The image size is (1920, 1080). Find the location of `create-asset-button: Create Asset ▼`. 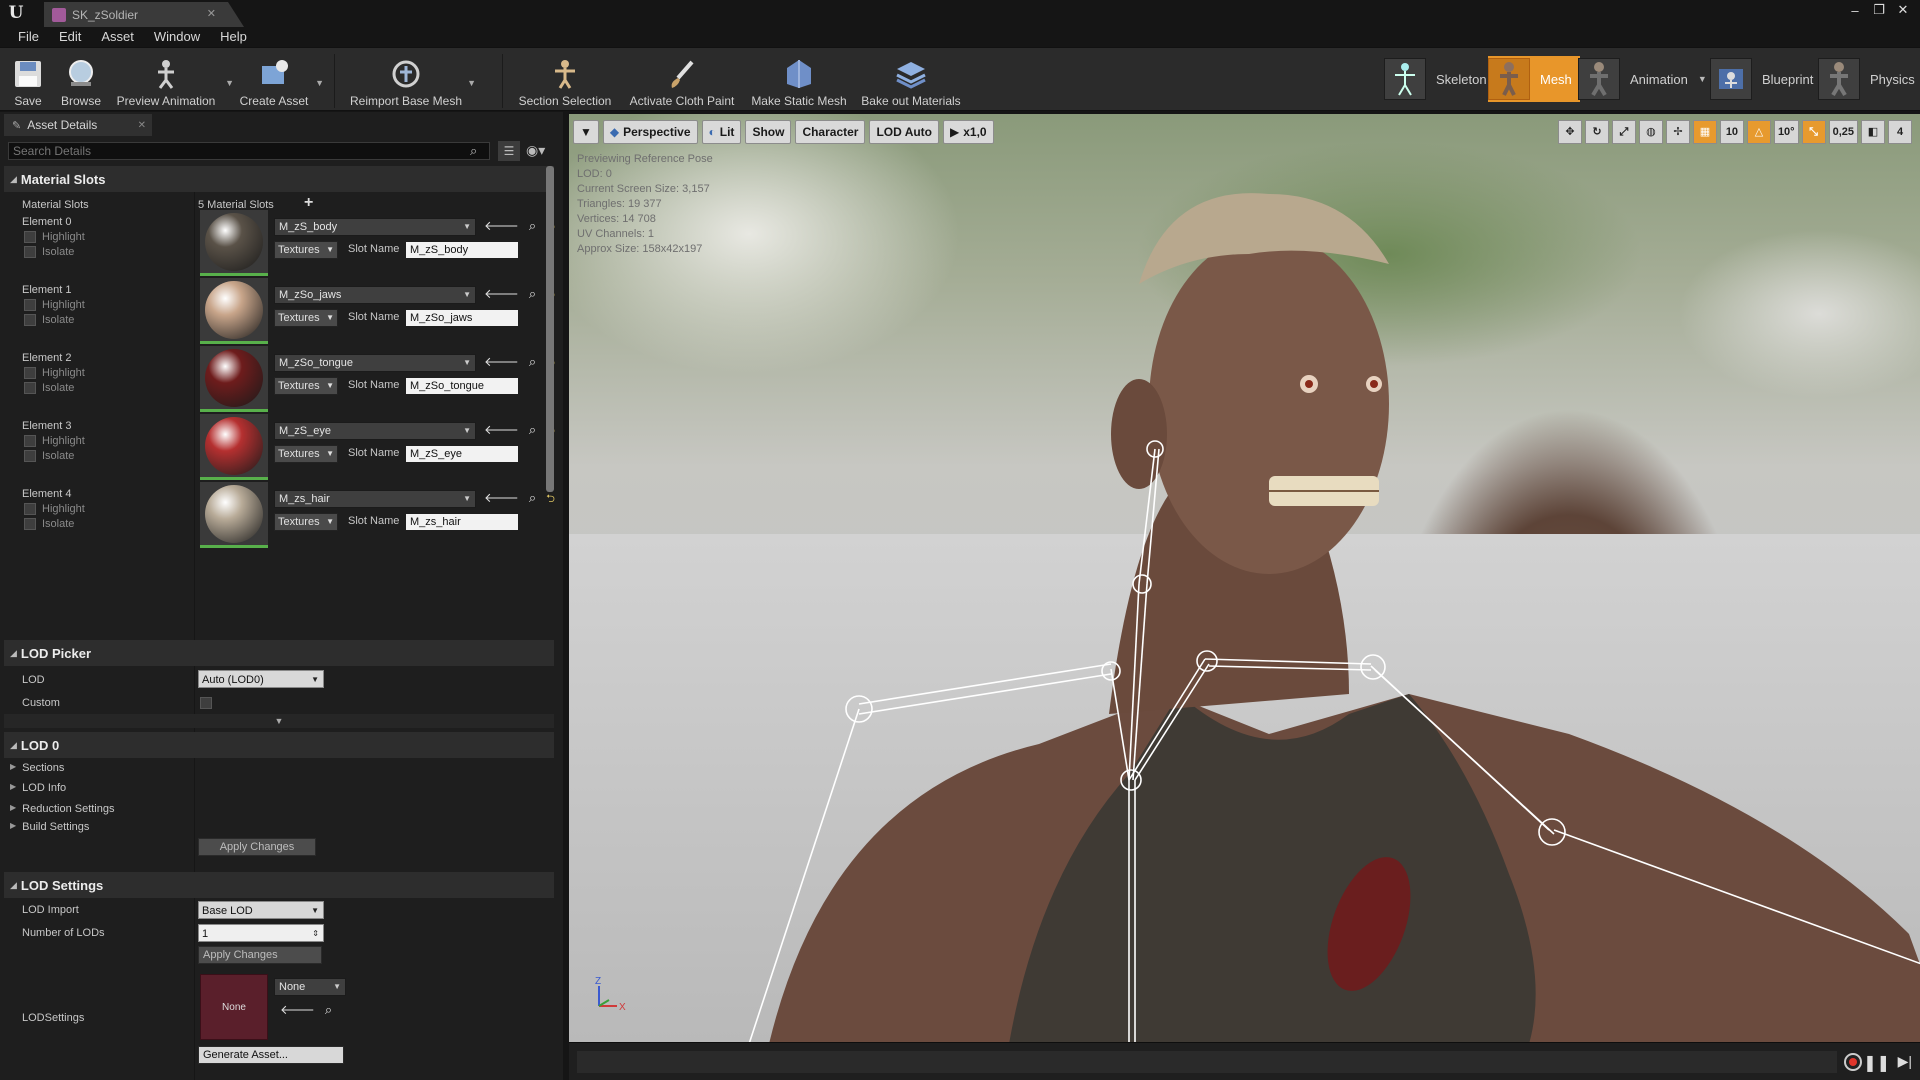

create-asset-button: Create Asset ▼ is located at coordinates (281, 80).